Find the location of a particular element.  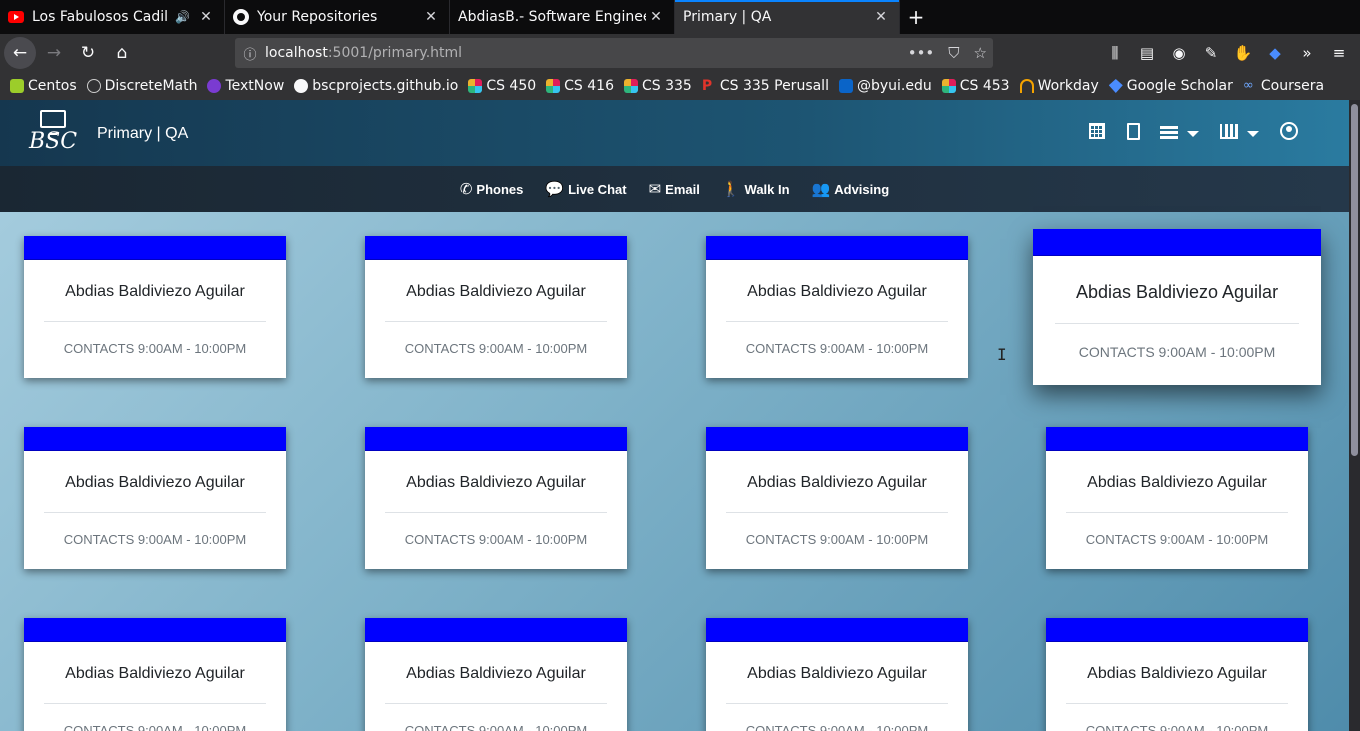

home-button: ⌂ is located at coordinates (122, 53).